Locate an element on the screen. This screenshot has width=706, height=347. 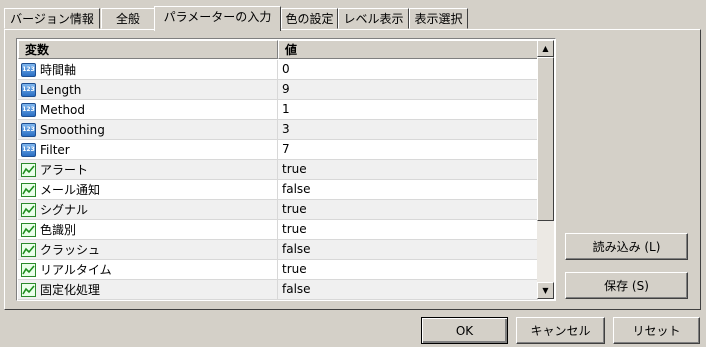
param-value-cell: 0 is located at coordinates (408, 69).